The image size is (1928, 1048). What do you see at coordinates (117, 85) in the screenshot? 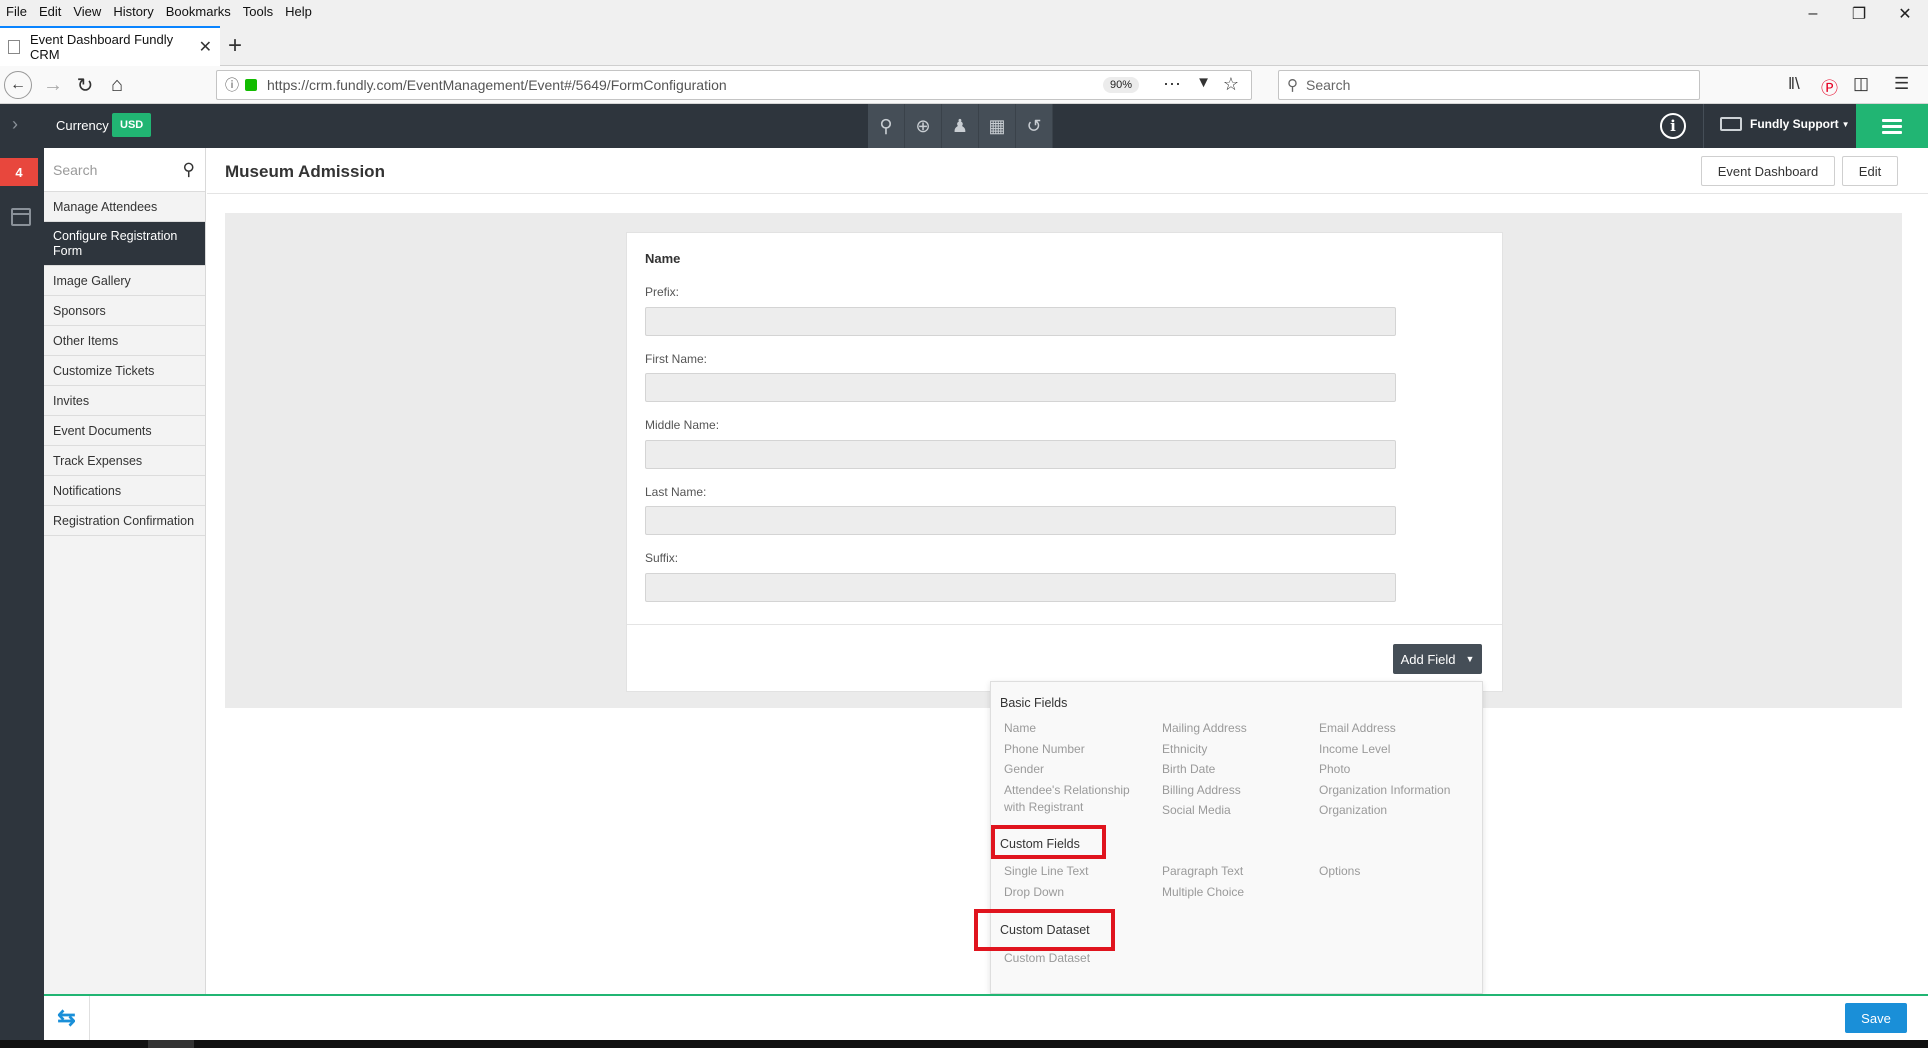
I see `home-icon: ⌂` at bounding box center [117, 85].